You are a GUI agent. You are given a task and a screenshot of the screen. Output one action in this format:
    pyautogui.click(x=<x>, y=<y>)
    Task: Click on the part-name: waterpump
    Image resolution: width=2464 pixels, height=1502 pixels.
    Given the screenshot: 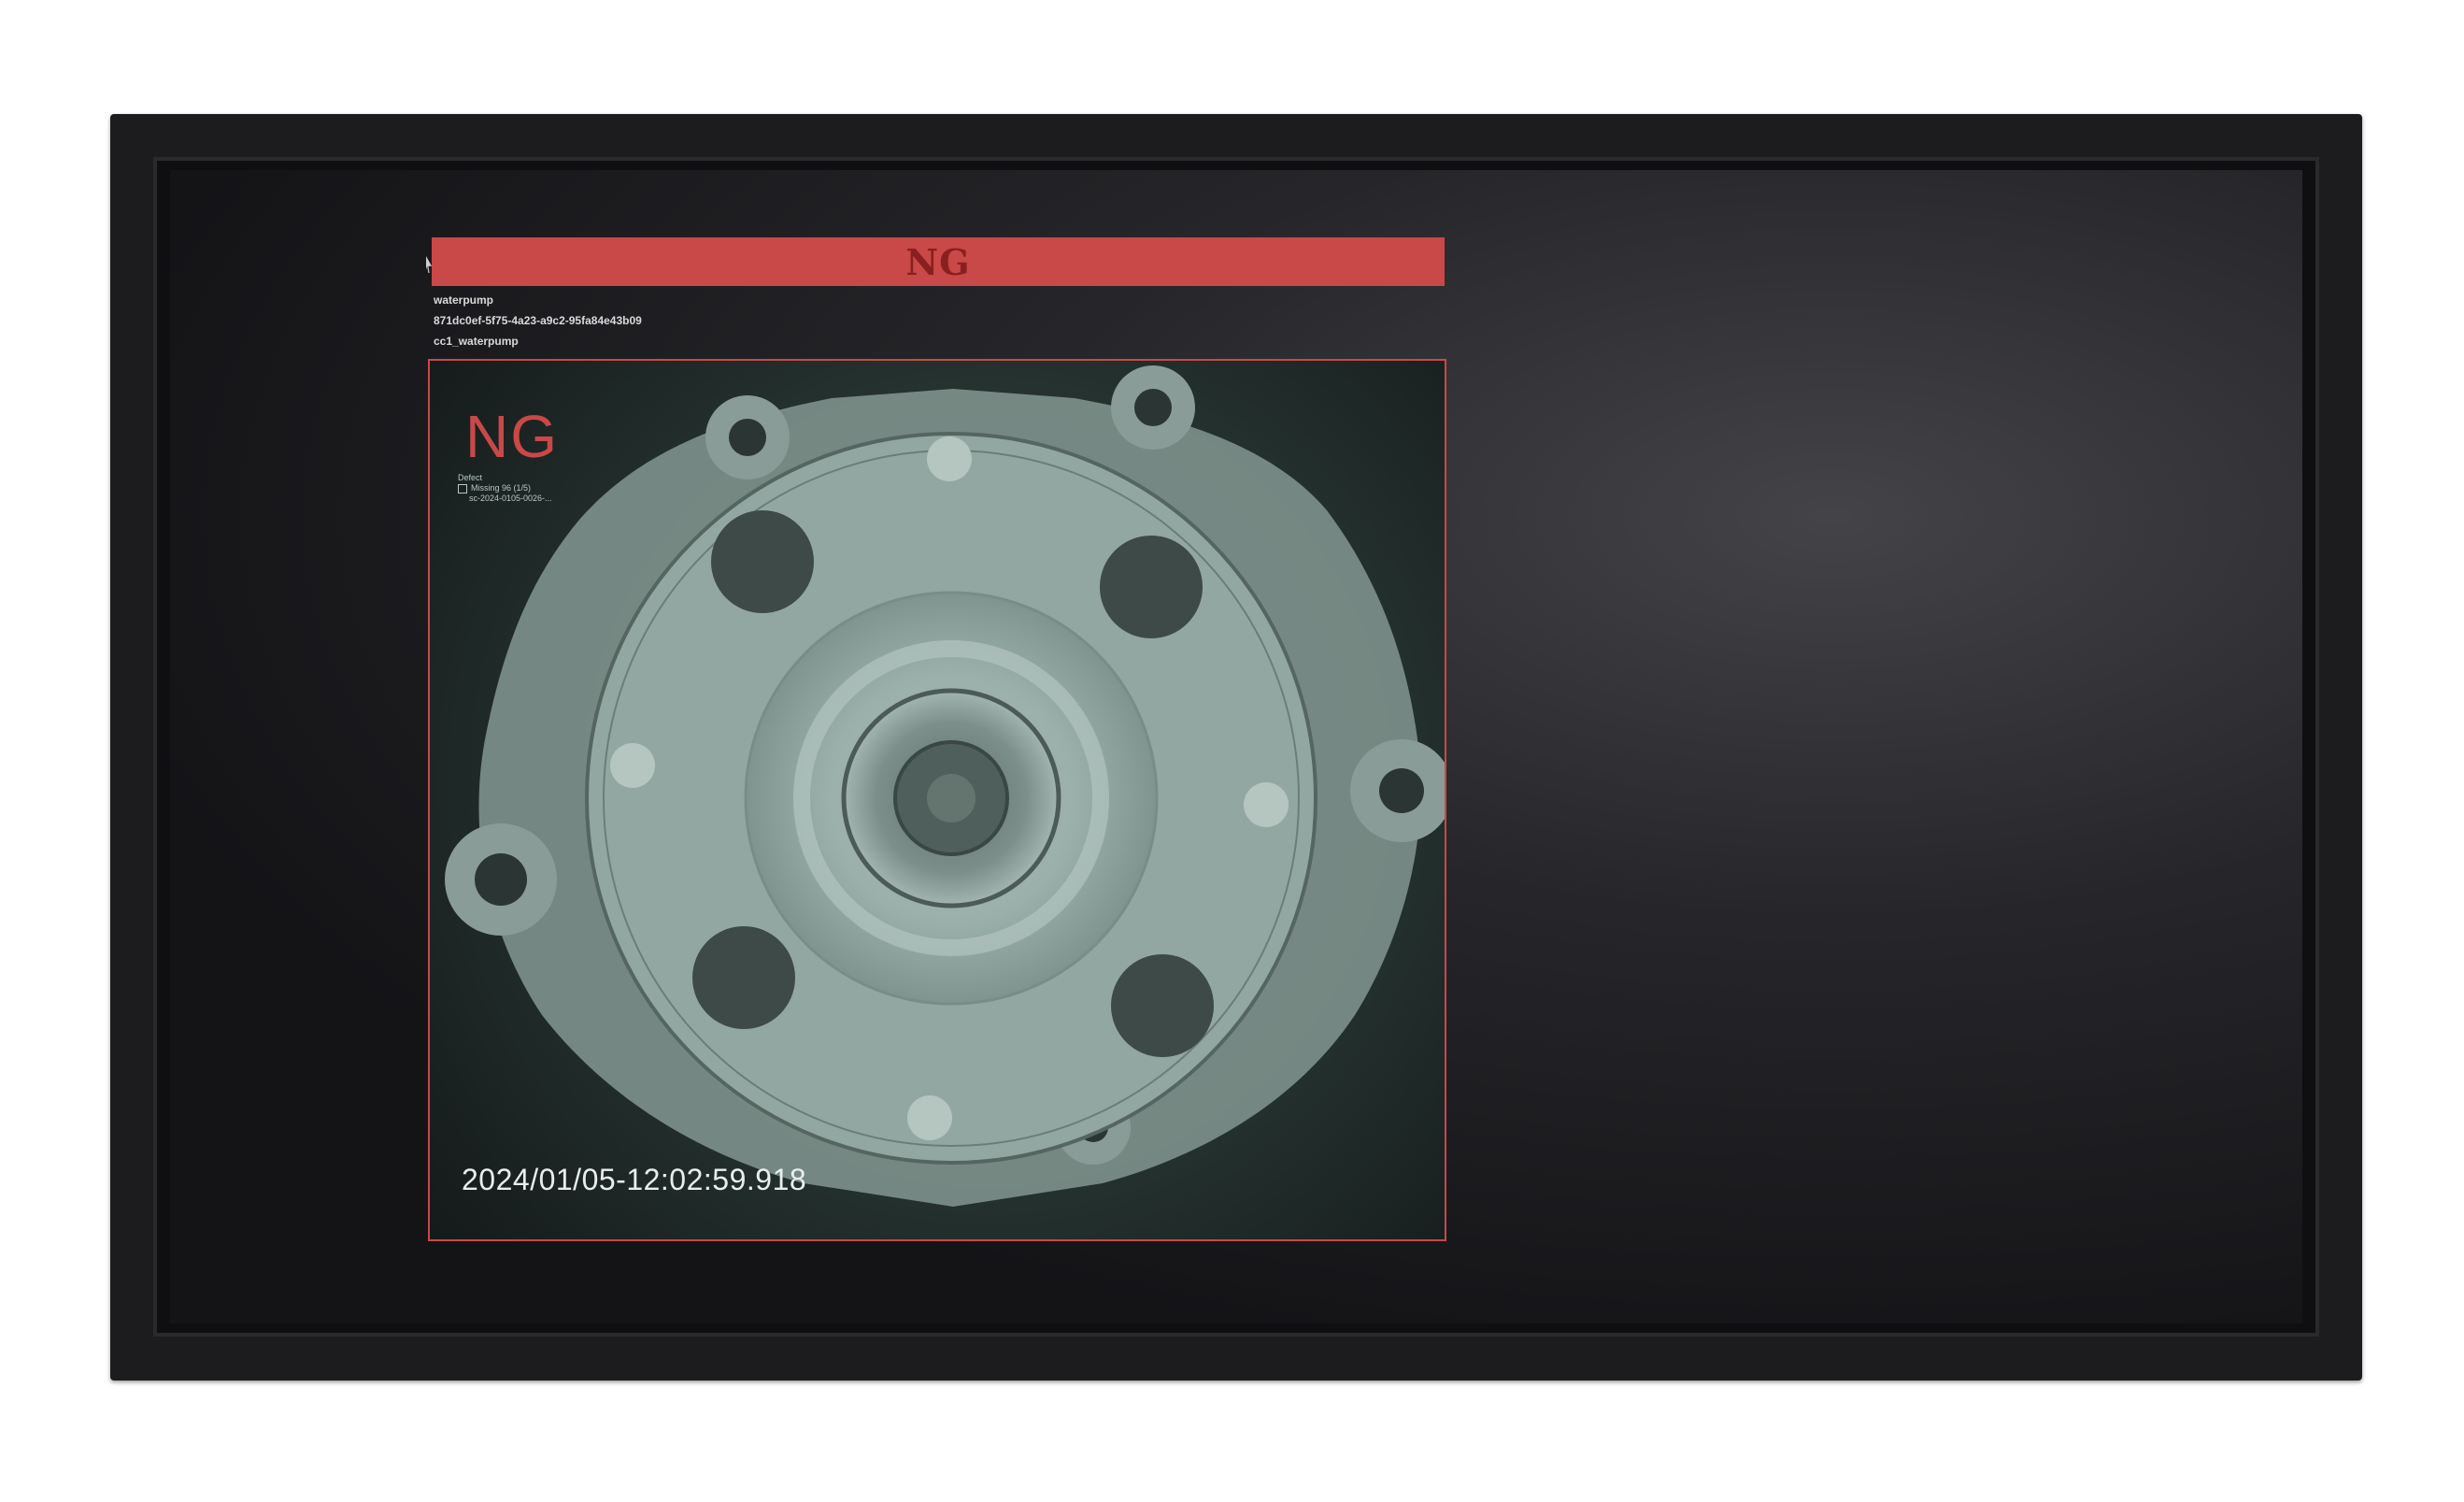 What is the action you would take?
    pyautogui.click(x=464, y=300)
    